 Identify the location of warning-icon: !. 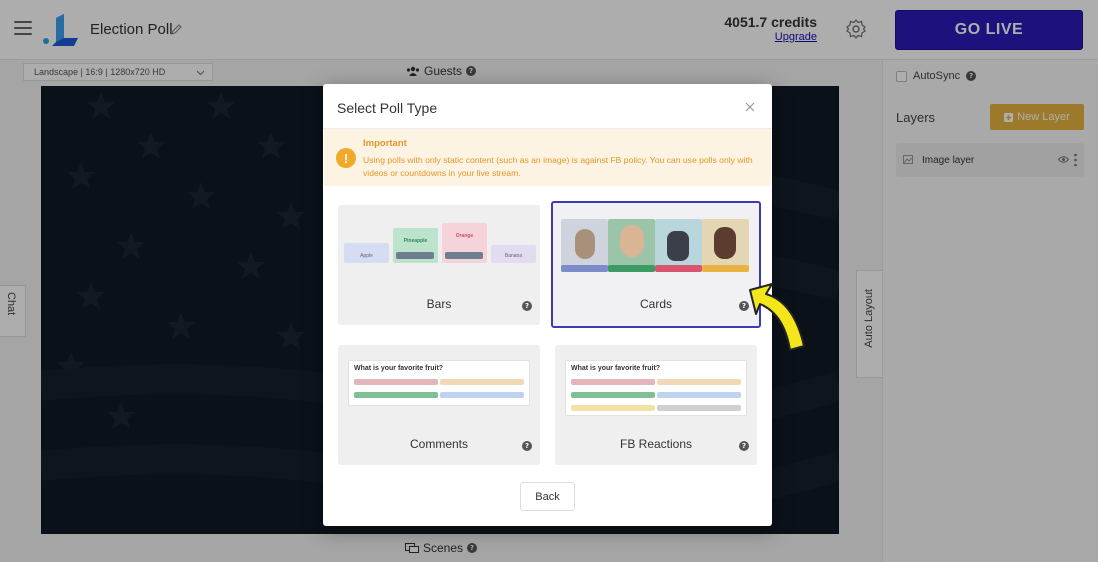
(346, 158).